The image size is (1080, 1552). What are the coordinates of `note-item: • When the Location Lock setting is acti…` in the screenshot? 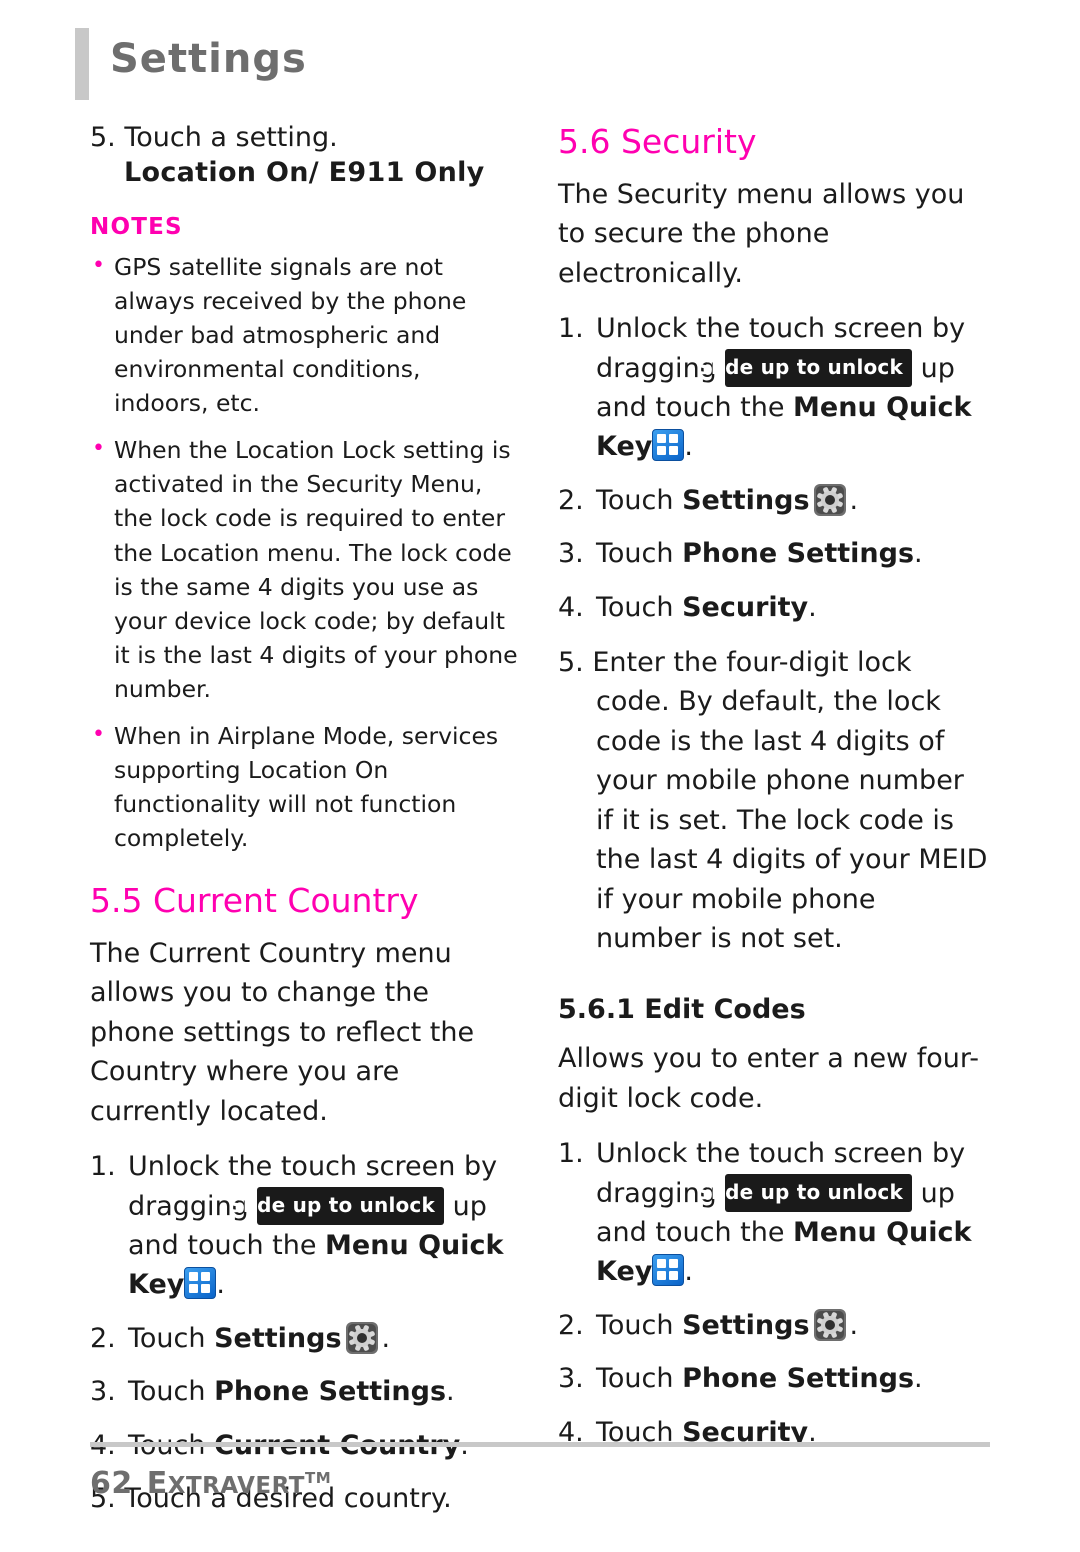 It's located at (305, 569).